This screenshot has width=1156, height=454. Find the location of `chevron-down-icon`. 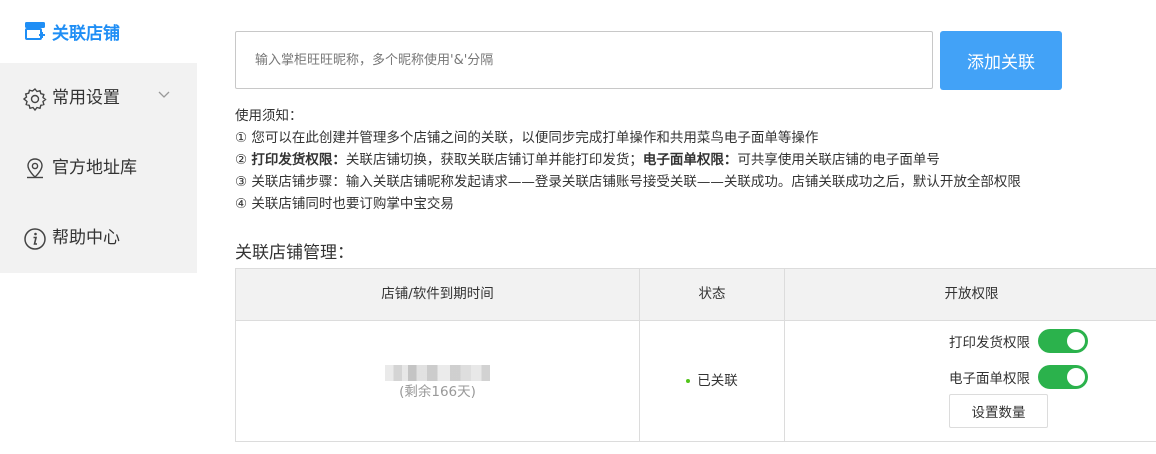

chevron-down-icon is located at coordinates (164, 94).